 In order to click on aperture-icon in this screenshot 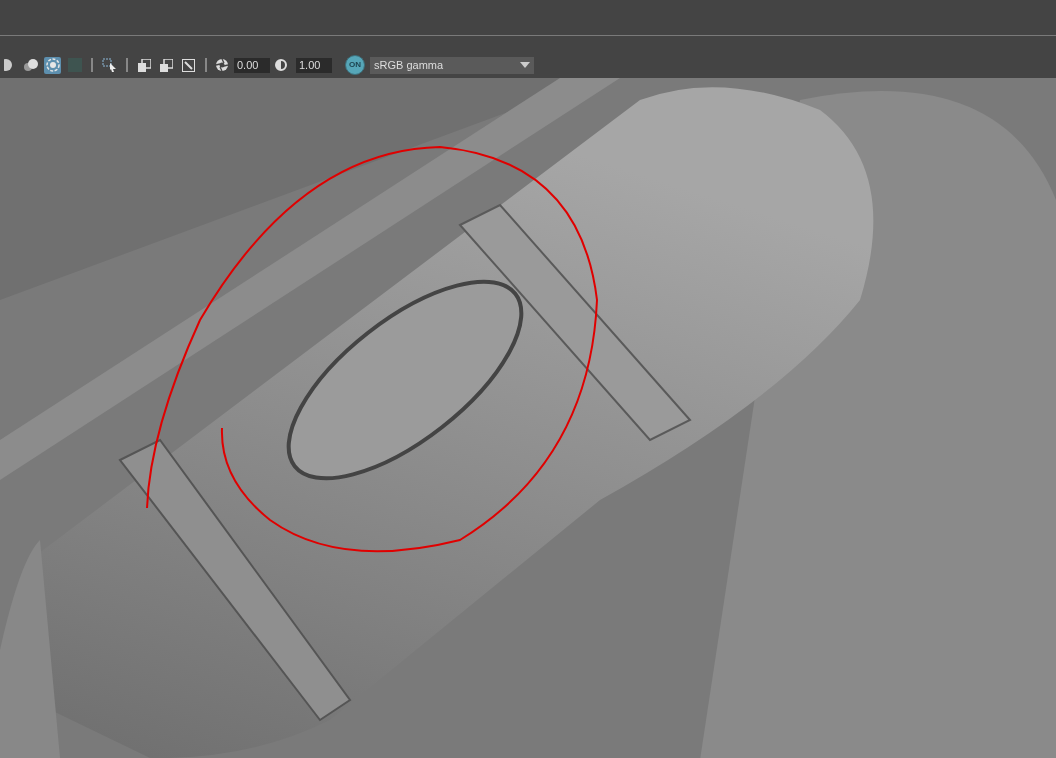, I will do `click(222, 65)`.